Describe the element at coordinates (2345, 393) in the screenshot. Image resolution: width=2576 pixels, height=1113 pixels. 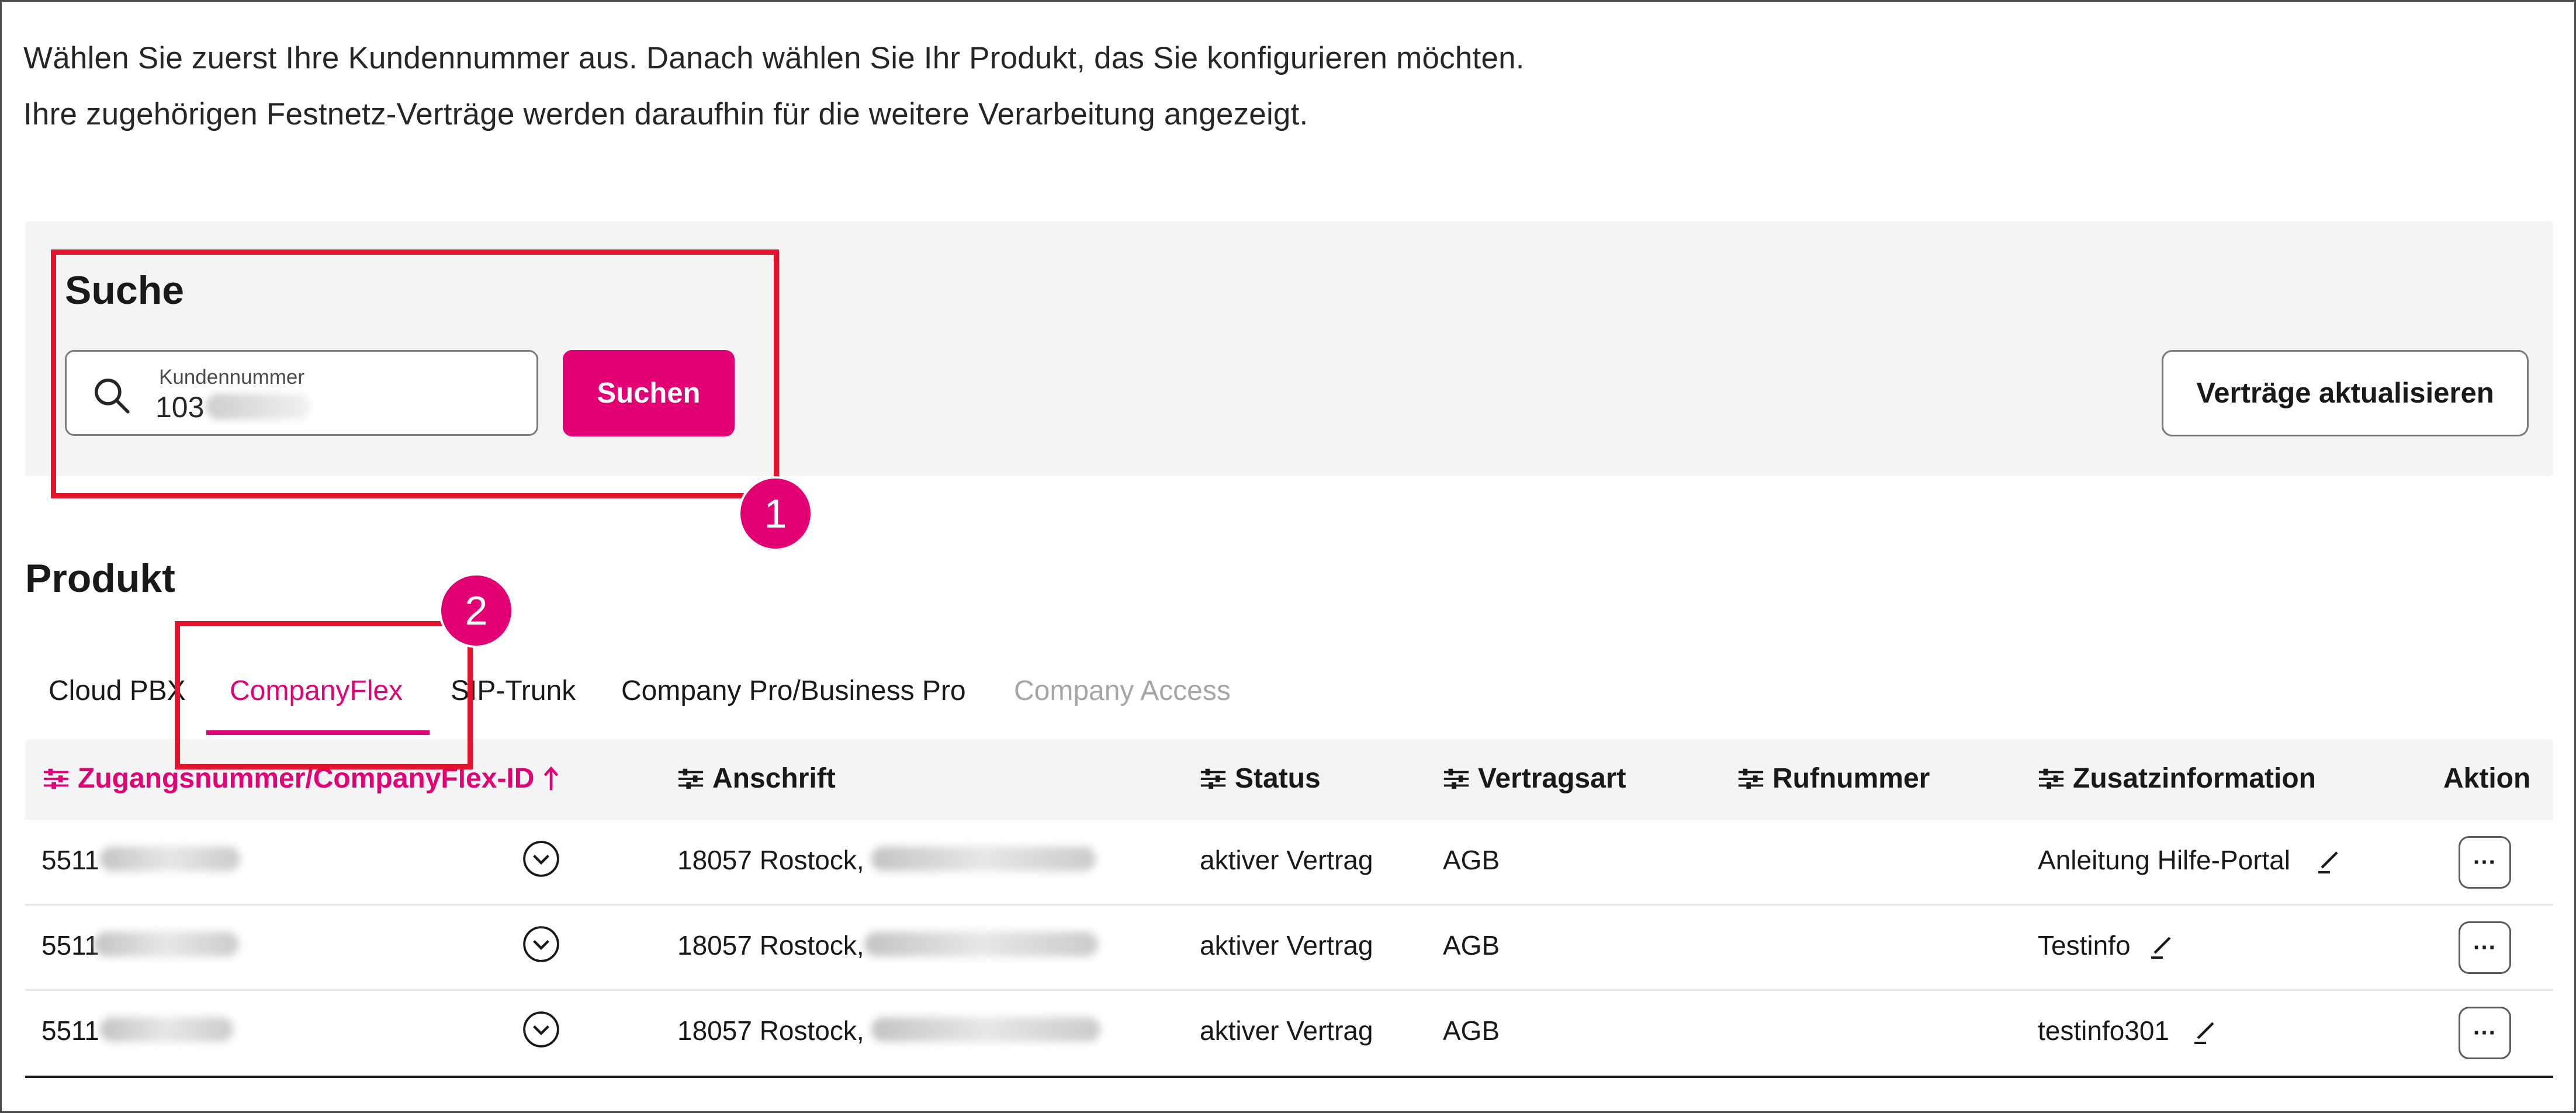
I see `refresh-contracts-button: Verträge aktualisieren` at that location.